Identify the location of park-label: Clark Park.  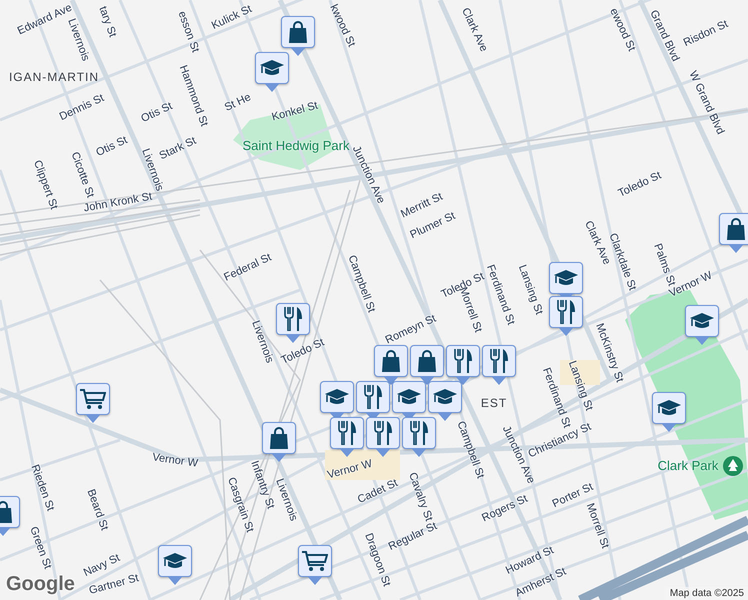
(688, 466).